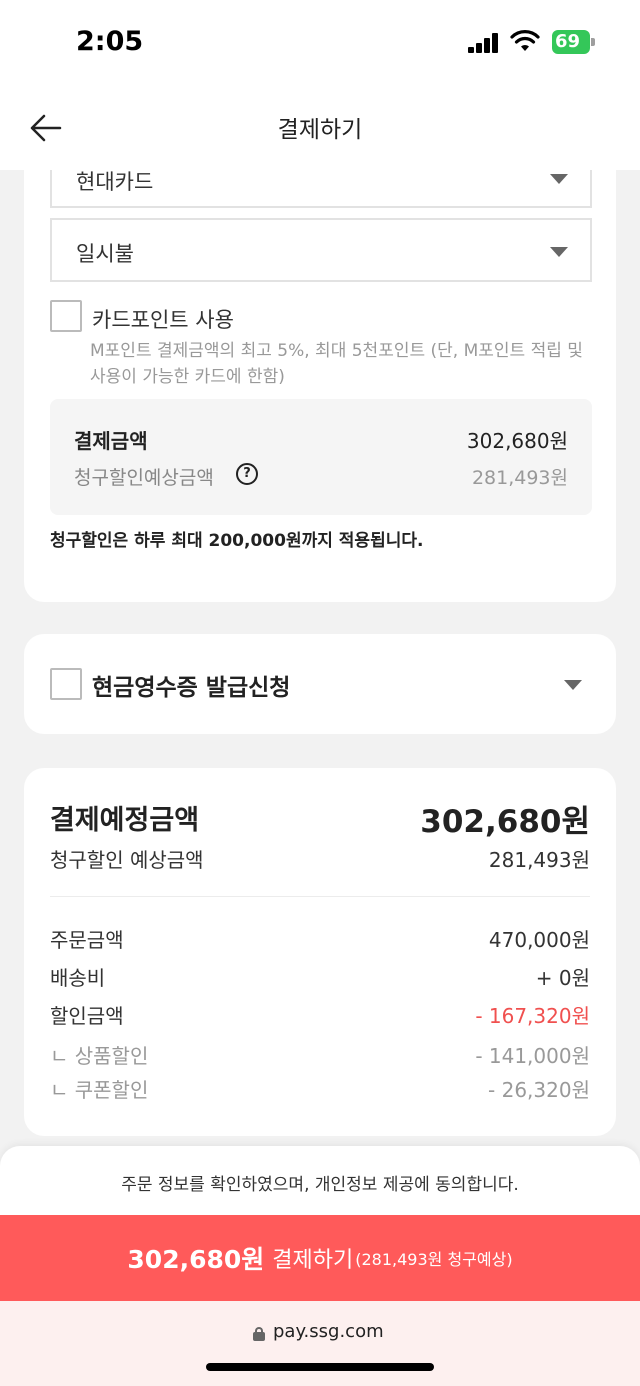  What do you see at coordinates (505, 822) in the screenshot?
I see `summary-total: 302,680원` at bounding box center [505, 822].